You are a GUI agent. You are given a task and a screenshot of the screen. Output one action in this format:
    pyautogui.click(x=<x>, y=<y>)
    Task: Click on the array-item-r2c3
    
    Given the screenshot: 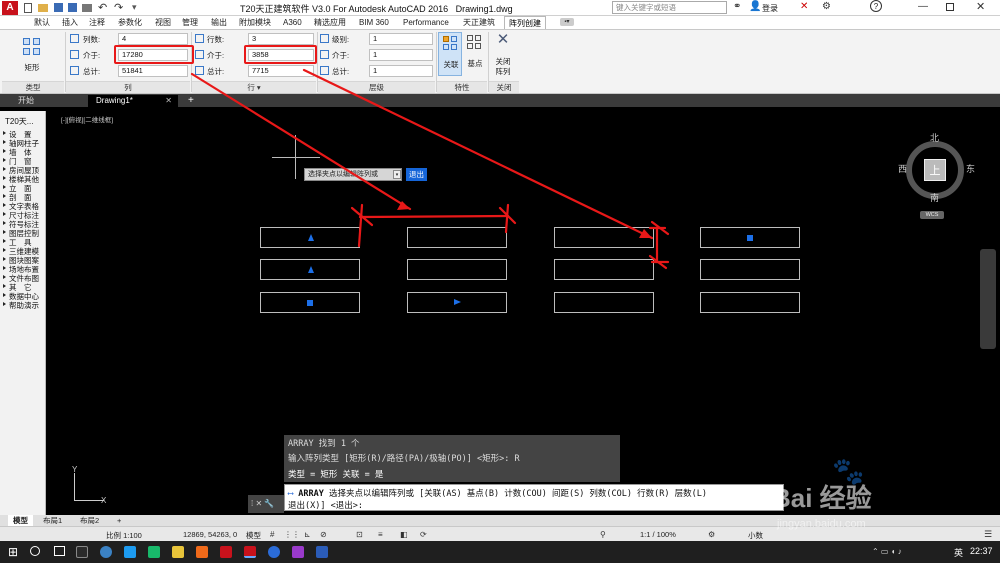 What is the action you would take?
    pyautogui.click(x=604, y=269)
    